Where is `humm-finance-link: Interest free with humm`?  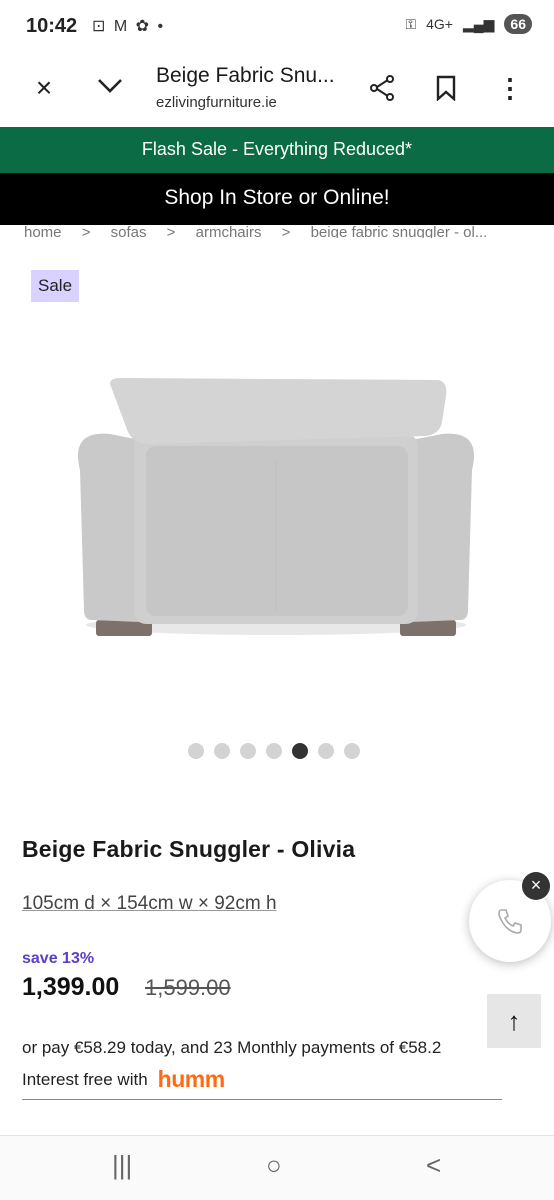 humm-finance-link: Interest free with humm is located at coordinates (262, 1083).